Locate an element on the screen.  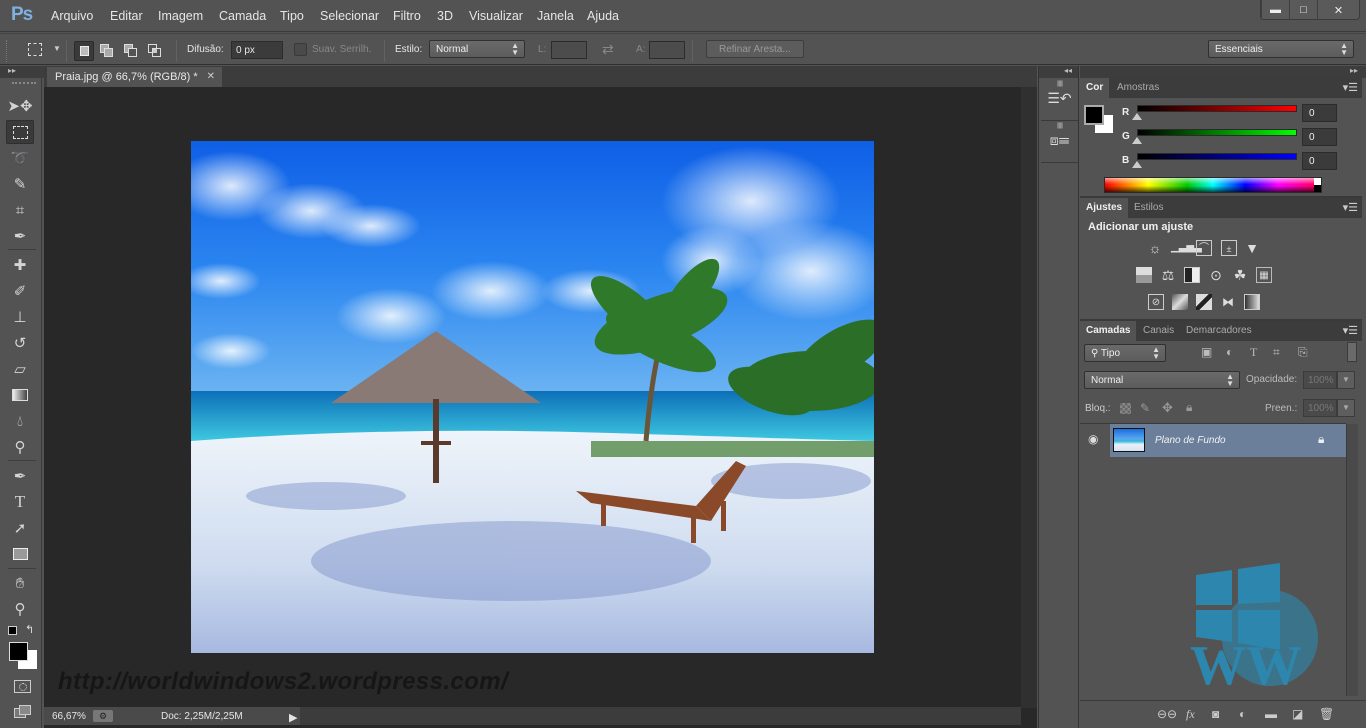
options-grip is located at coordinates (7, 51).